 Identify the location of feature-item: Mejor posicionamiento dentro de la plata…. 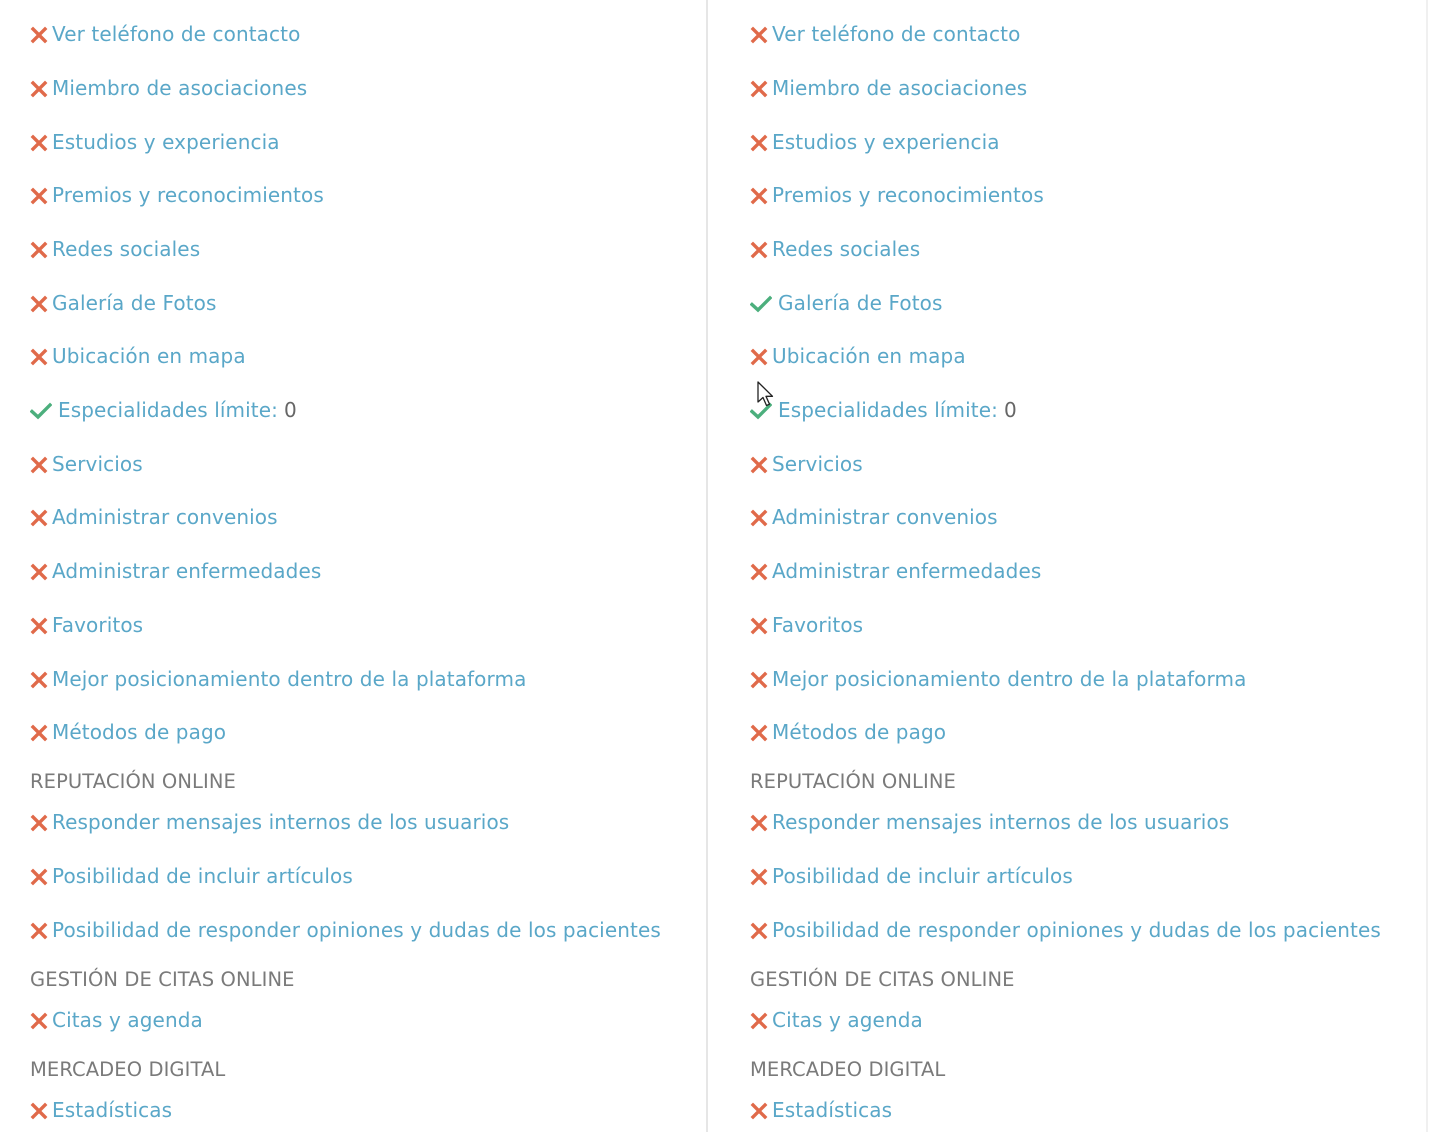
(278, 679).